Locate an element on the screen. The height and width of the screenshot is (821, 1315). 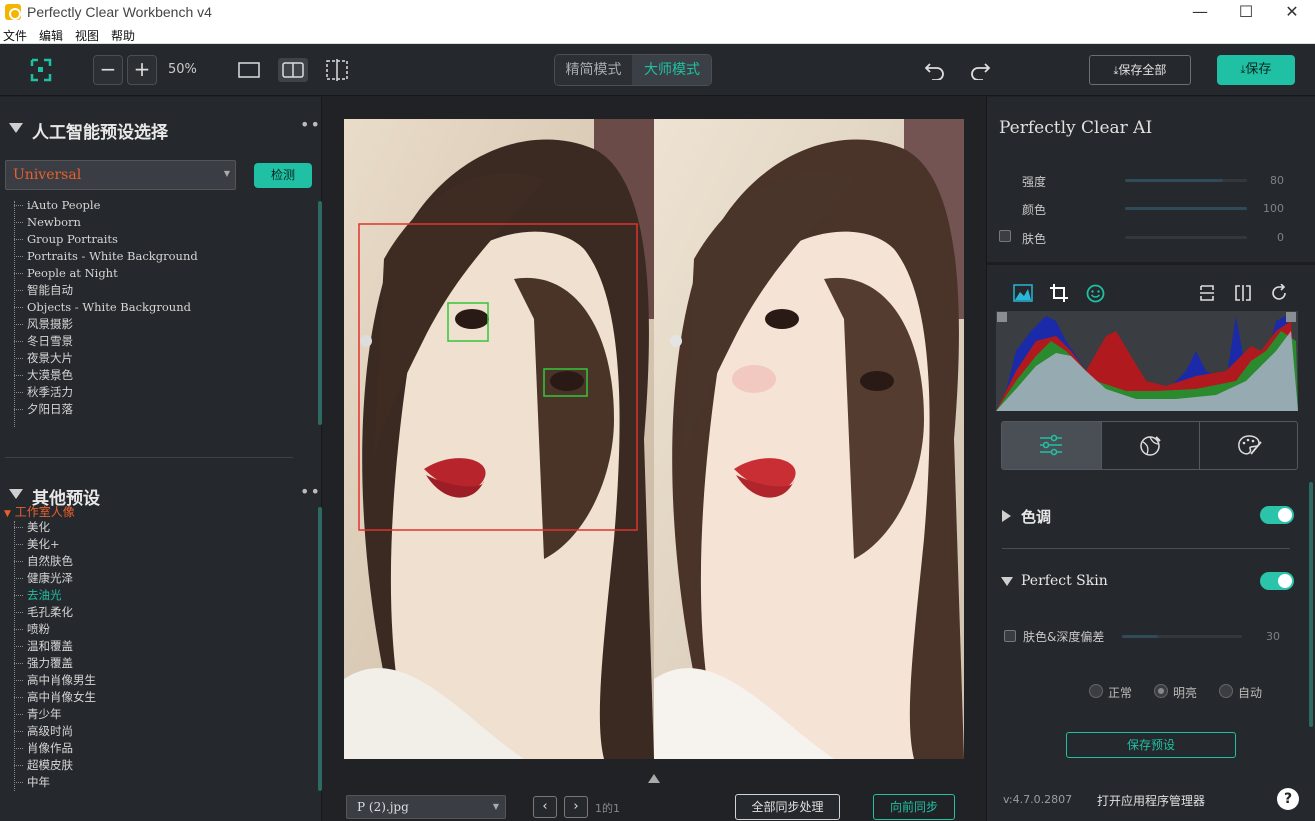
file-select: P (2).jpg ▼ is located at coordinates (426, 807).